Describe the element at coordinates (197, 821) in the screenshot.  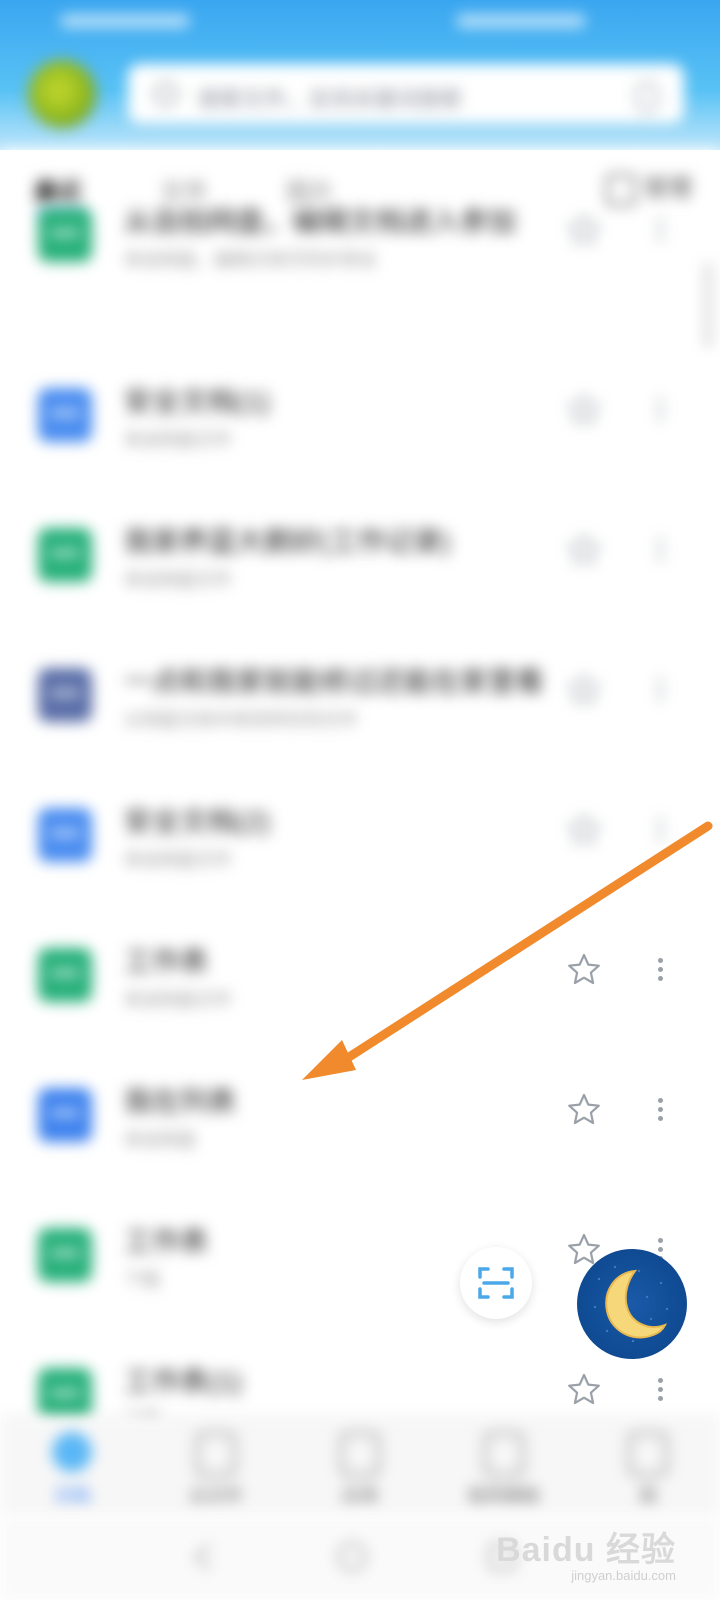
I see `file-title: 安全文档(2)` at that location.